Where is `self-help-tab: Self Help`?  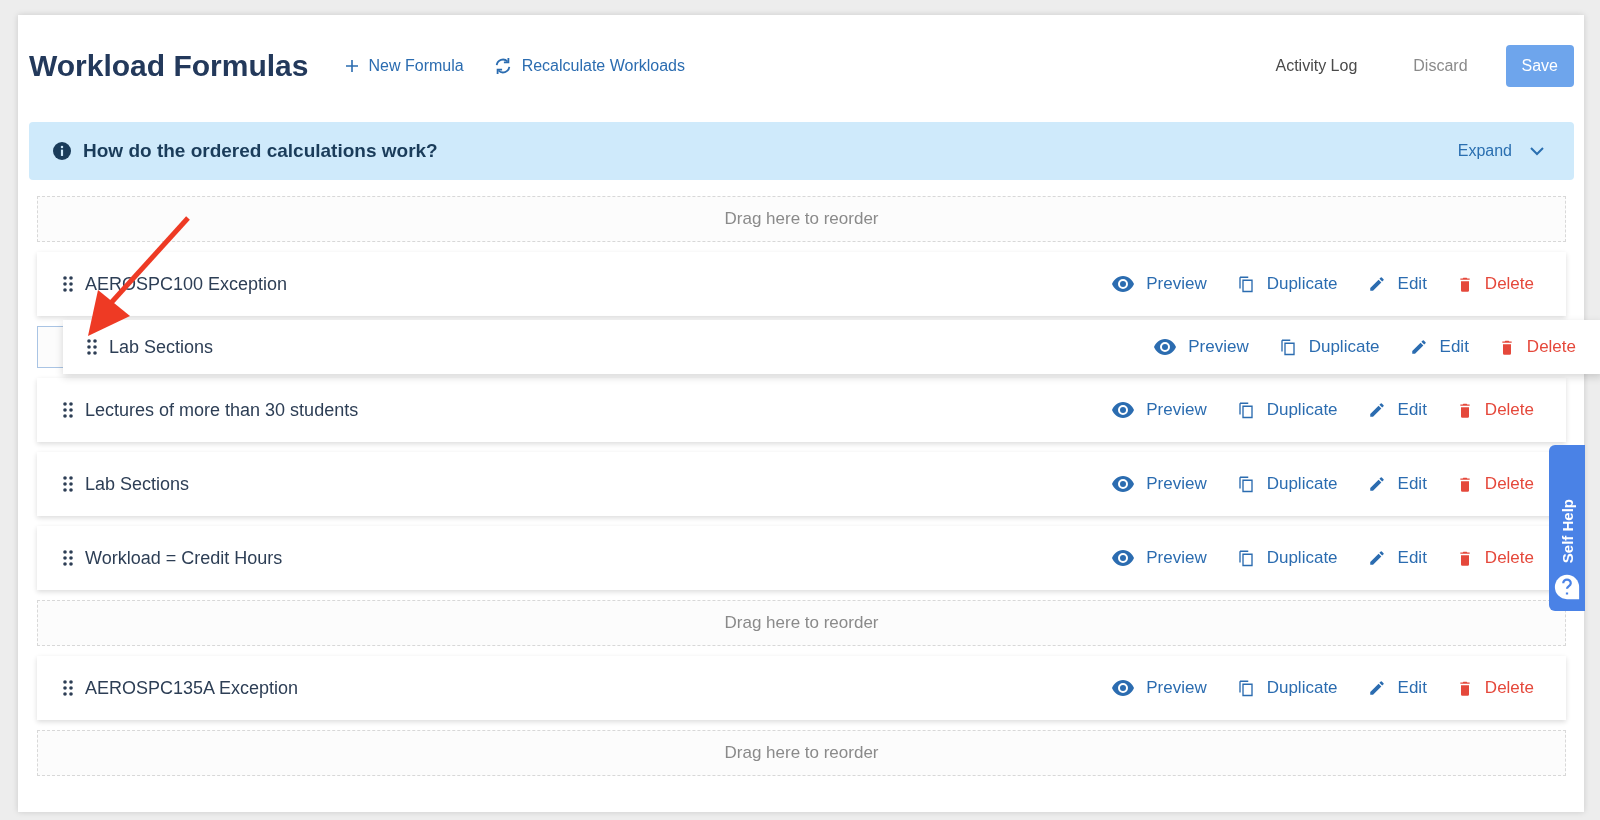 self-help-tab: Self Help is located at coordinates (1567, 528).